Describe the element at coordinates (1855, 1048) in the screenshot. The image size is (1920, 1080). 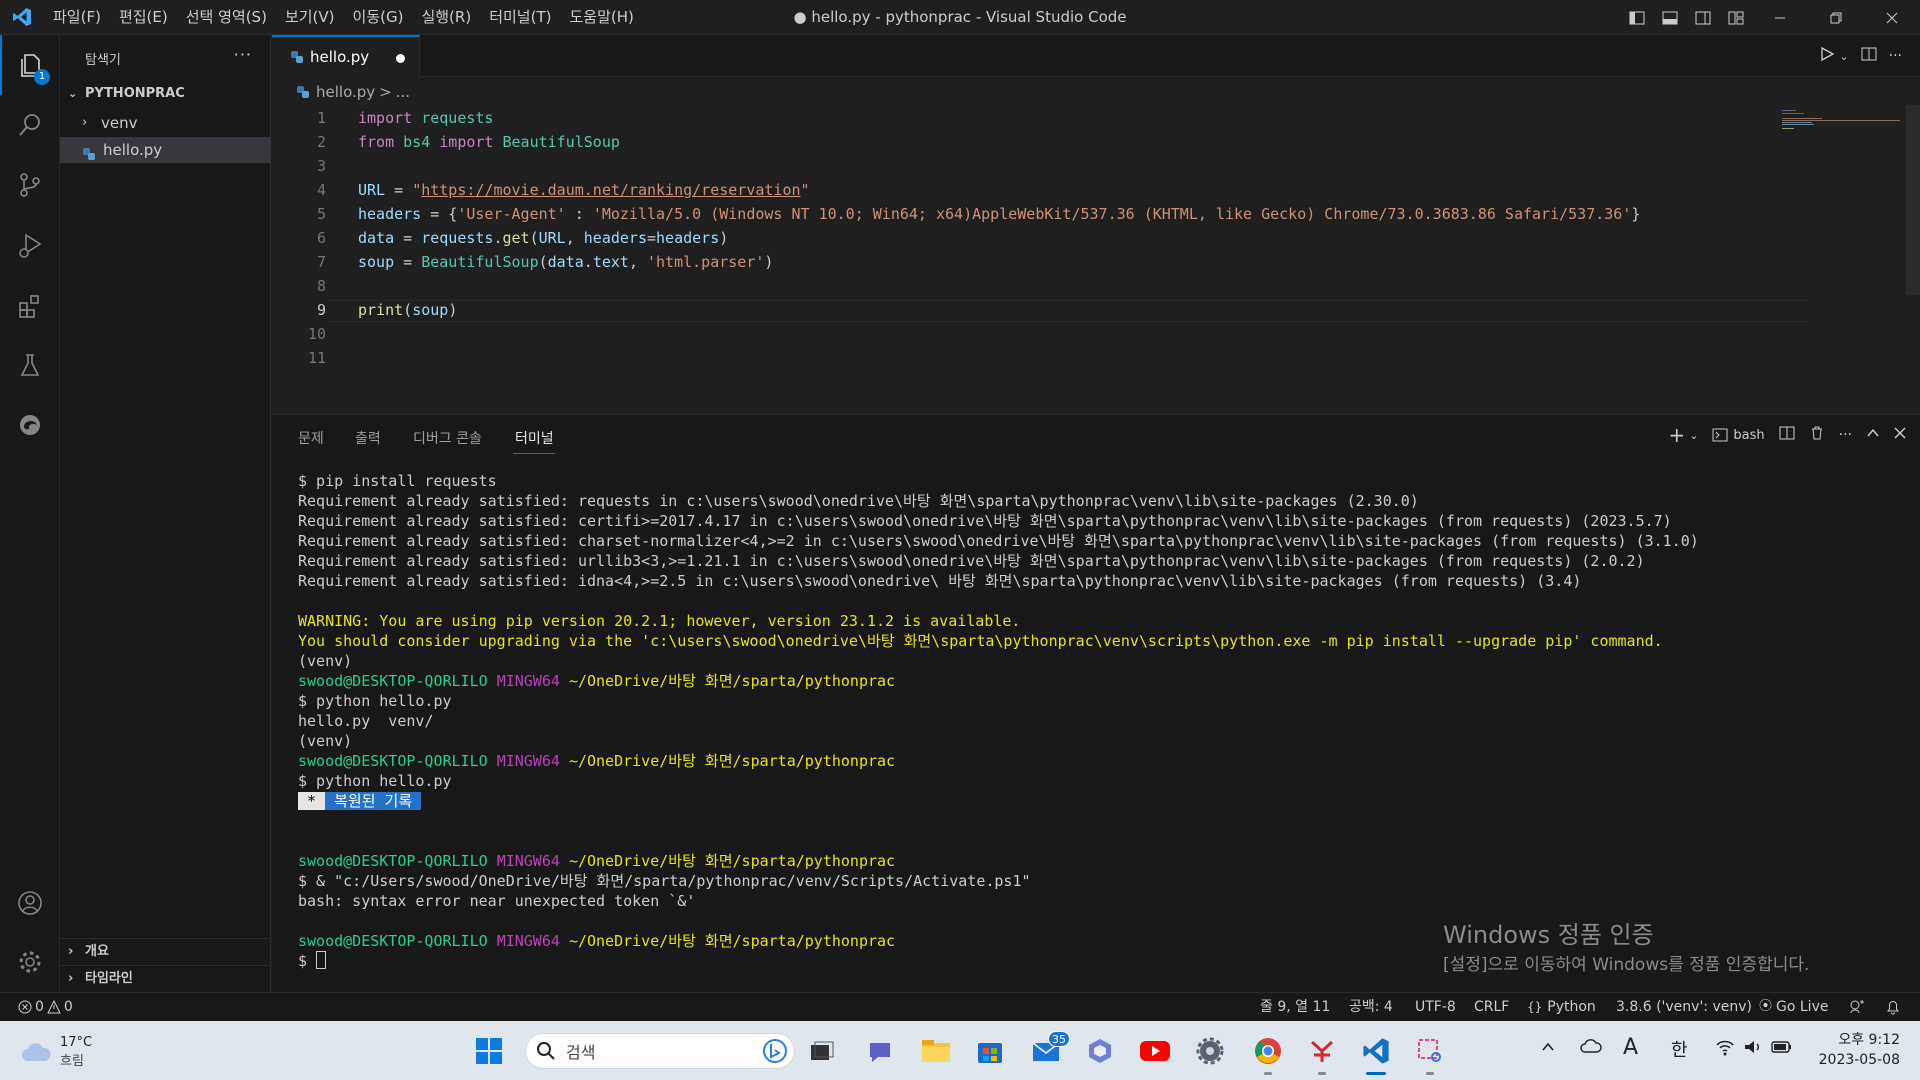
I see `clock: 오후 9:12 2023-05-08` at that location.